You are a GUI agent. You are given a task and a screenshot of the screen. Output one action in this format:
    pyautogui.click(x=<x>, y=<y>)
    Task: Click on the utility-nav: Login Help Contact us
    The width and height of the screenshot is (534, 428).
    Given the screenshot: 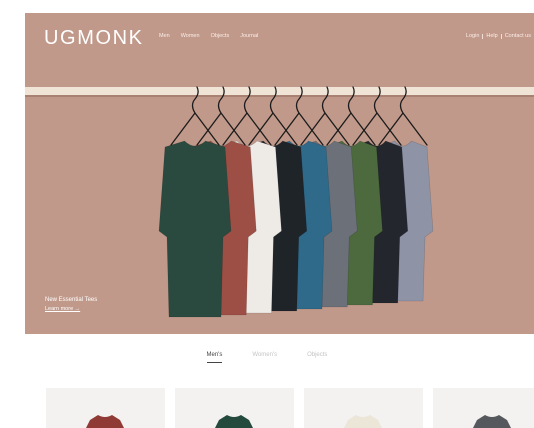 What is the action you would take?
    pyautogui.click(x=498, y=36)
    